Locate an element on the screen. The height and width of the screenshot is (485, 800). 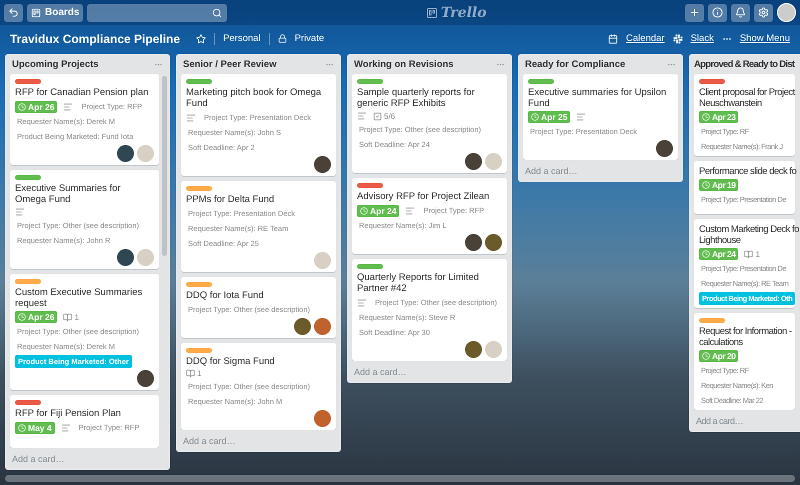
checklist-icon is located at coordinates (377, 116).